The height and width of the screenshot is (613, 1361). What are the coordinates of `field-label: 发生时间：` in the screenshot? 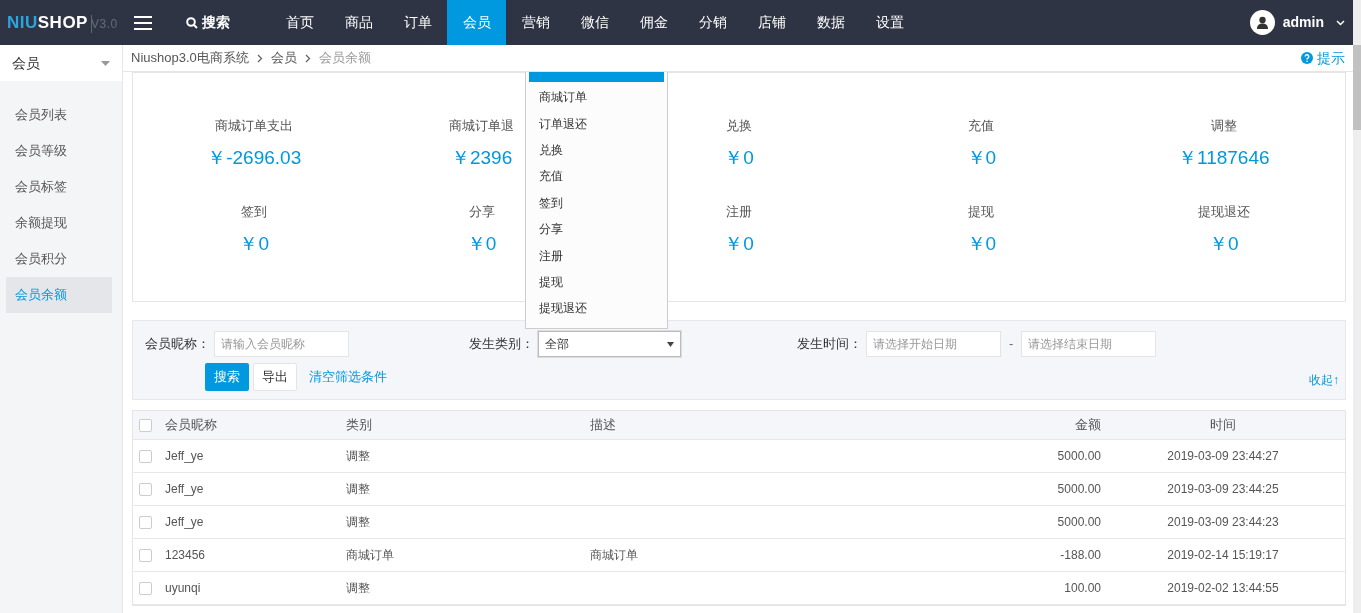 It's located at (829, 344).